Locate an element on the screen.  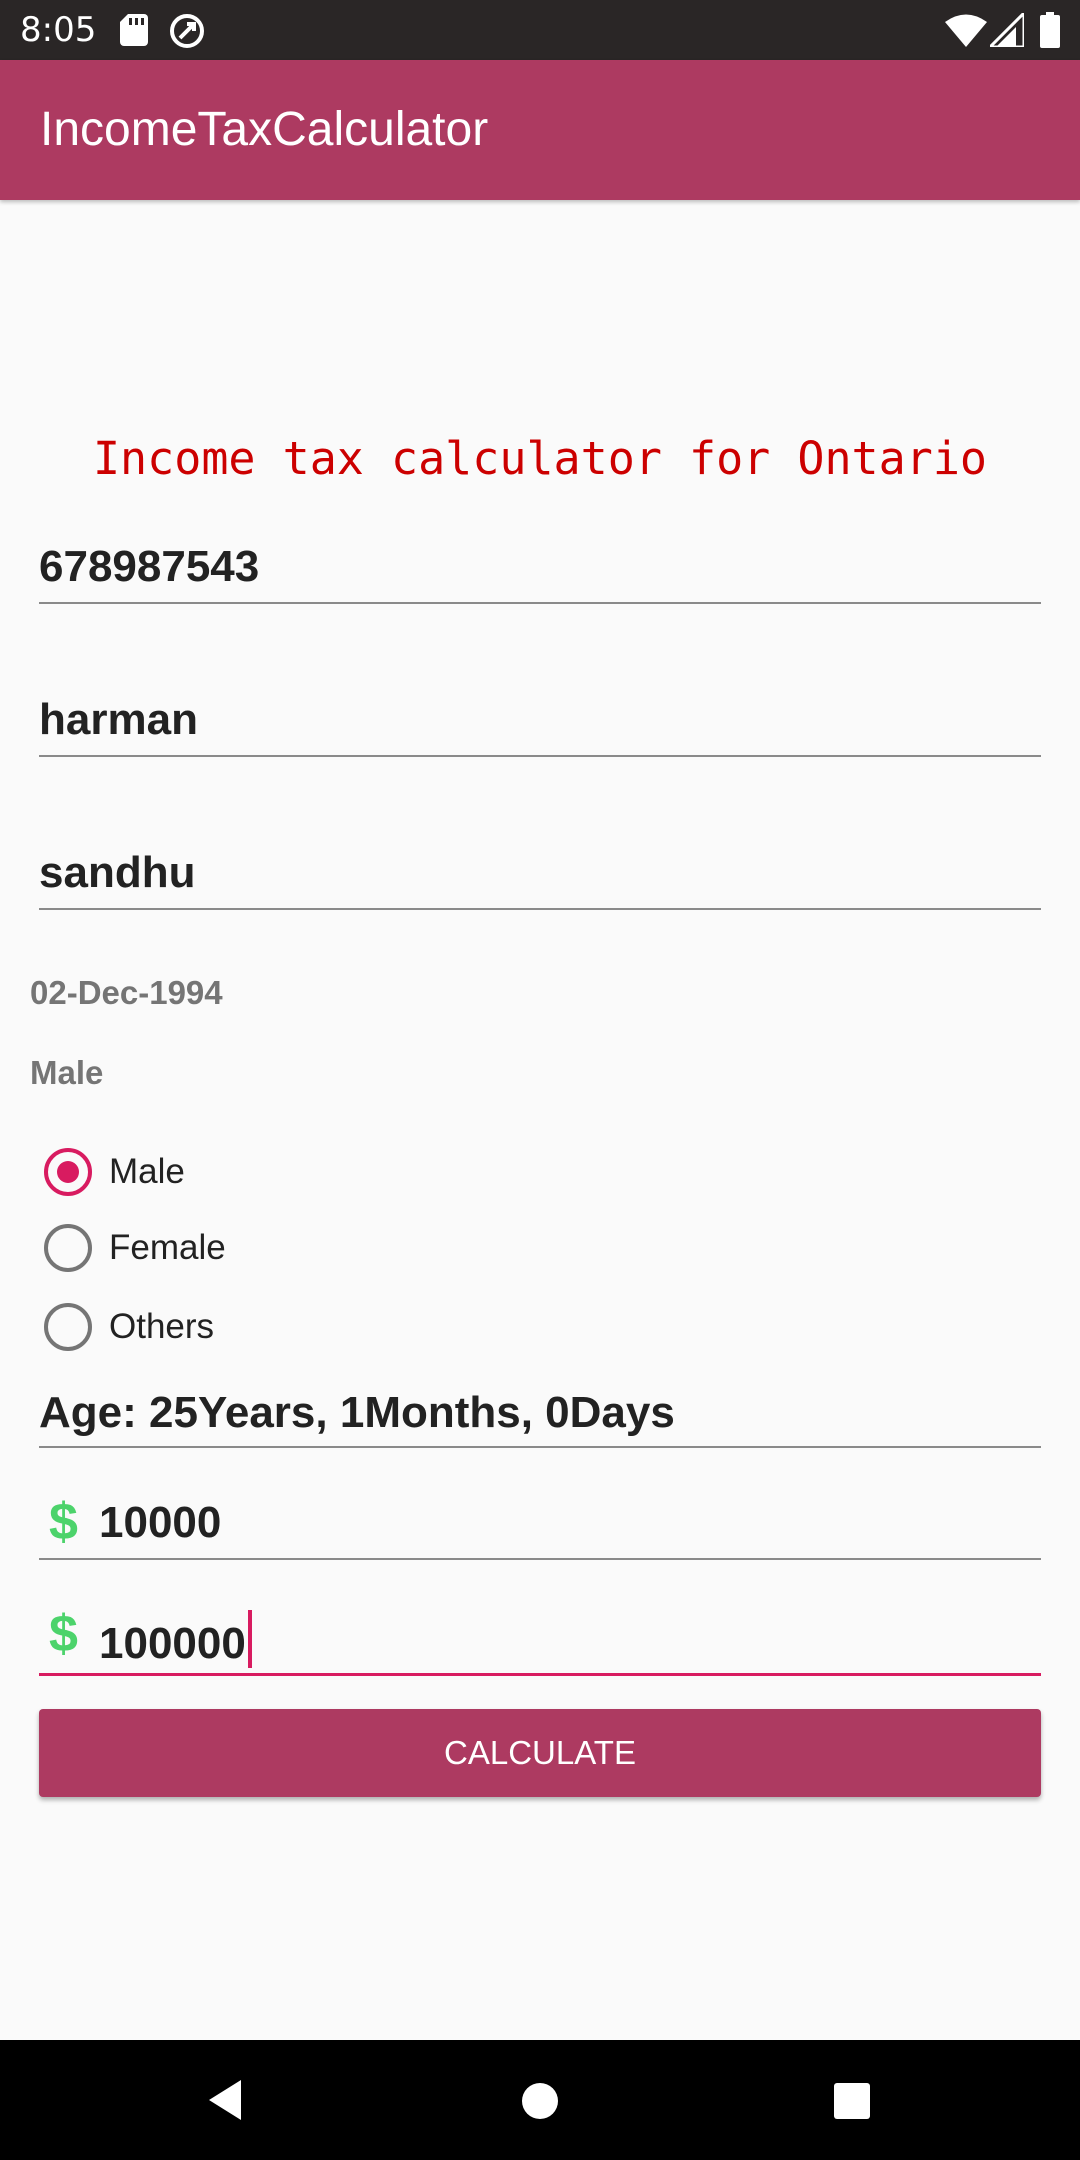
radio-female: Female is located at coordinates (294, 1248).